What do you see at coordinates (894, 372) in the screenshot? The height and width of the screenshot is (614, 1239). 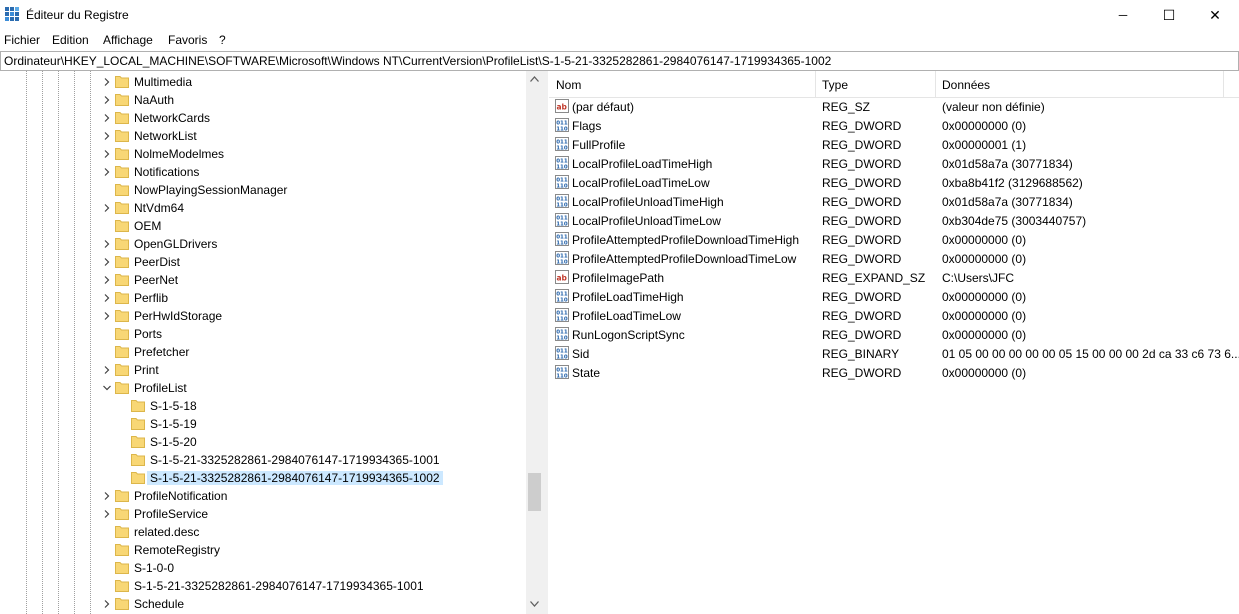 I see `value-row: 110 011 State REG_DWORD 0x00000000 (0)` at bounding box center [894, 372].